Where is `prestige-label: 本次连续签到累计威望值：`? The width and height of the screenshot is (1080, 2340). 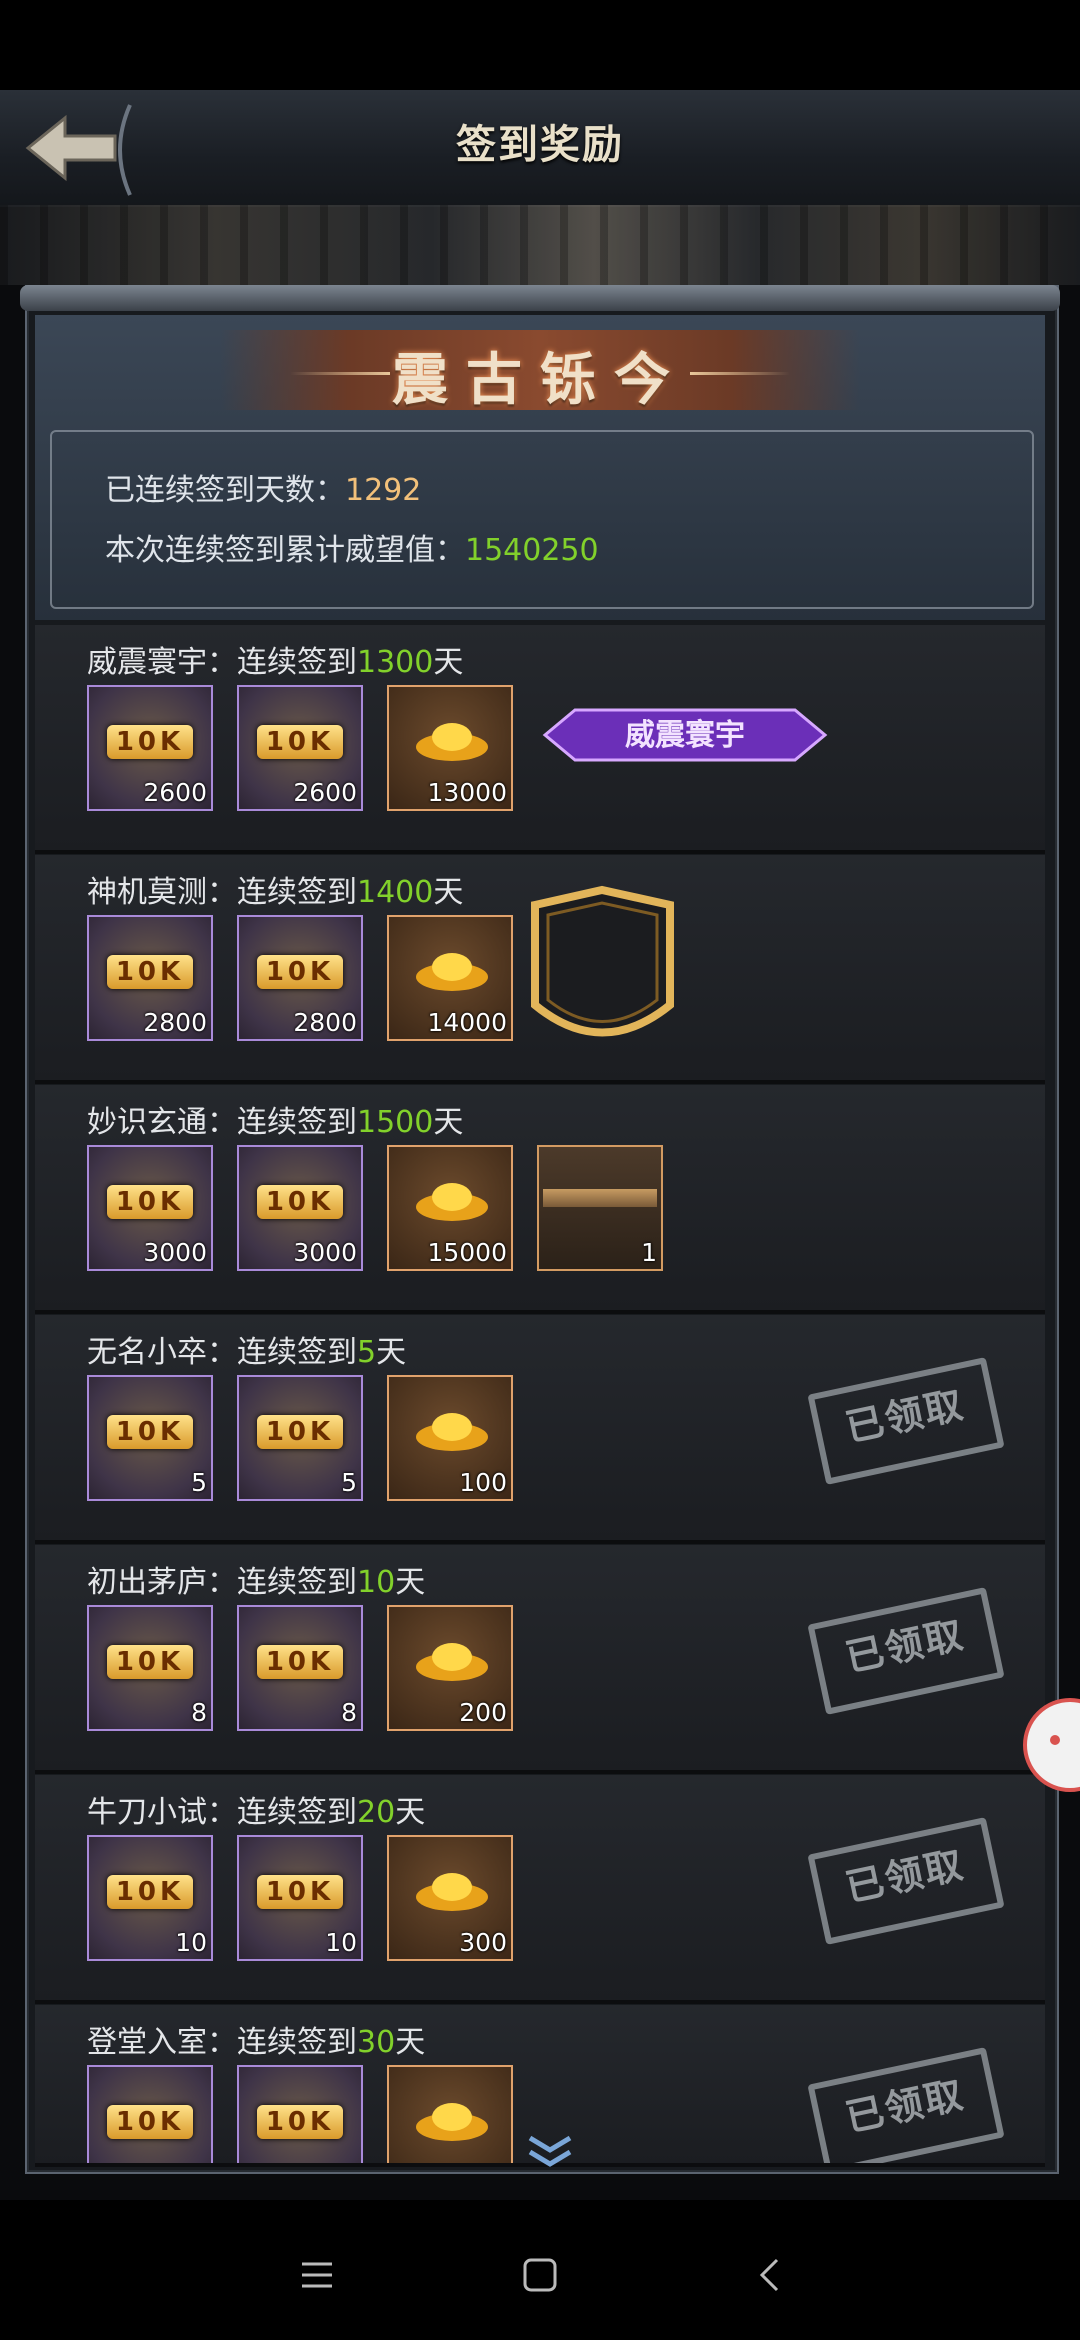
prestige-label: 本次连续签到累计威望值： is located at coordinates (285, 550).